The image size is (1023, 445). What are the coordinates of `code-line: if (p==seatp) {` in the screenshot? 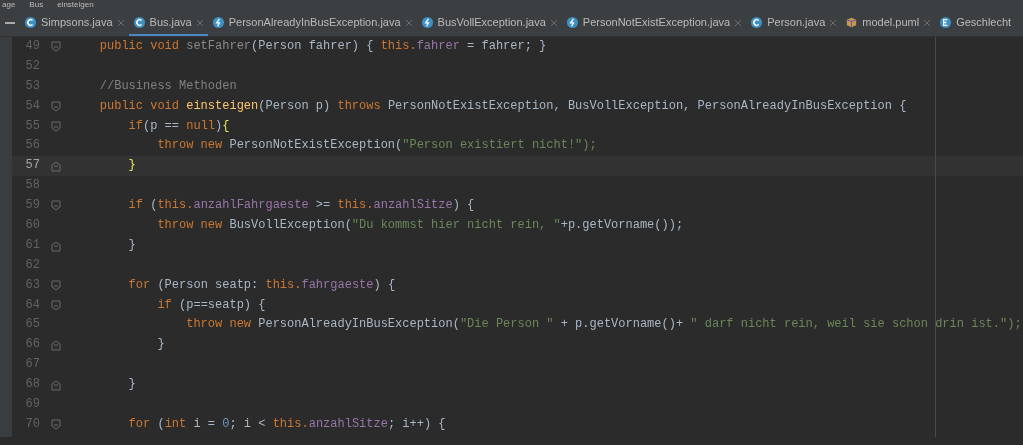 It's located at (211, 305).